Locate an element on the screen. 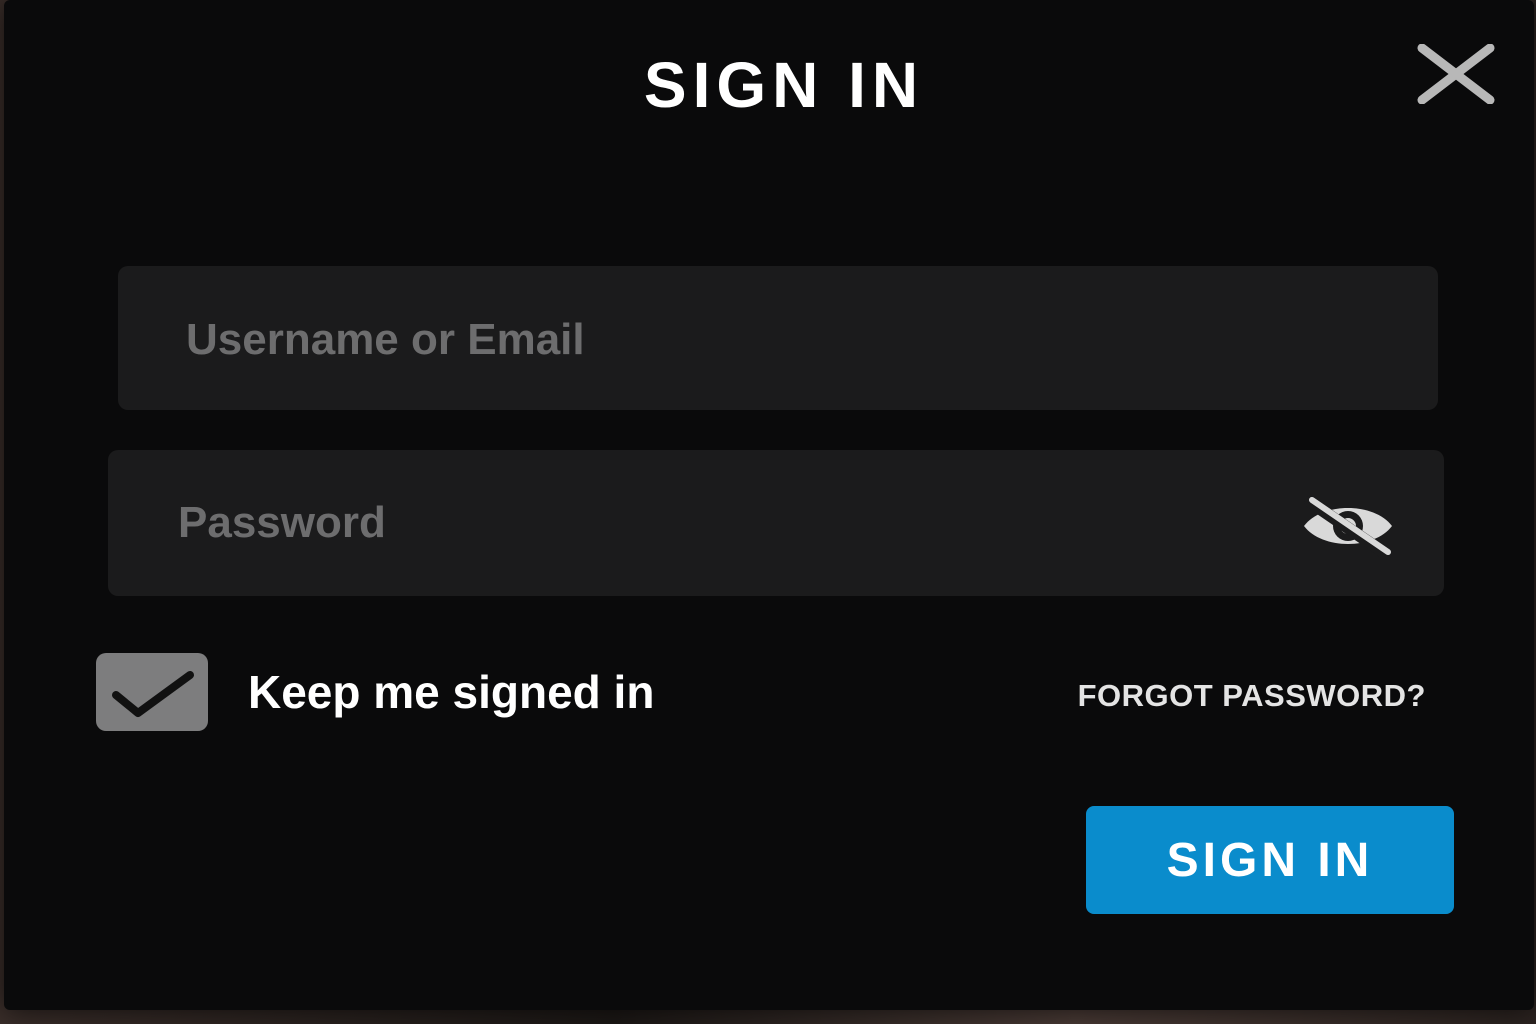  checkmark-icon is located at coordinates (153, 694).